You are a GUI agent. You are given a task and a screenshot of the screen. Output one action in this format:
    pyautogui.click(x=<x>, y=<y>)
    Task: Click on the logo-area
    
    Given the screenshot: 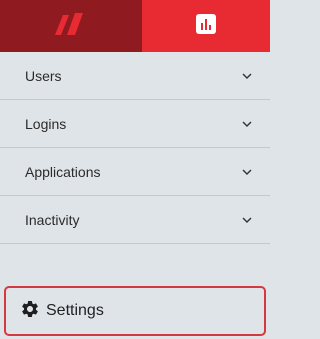 What is the action you would take?
    pyautogui.click(x=71, y=26)
    